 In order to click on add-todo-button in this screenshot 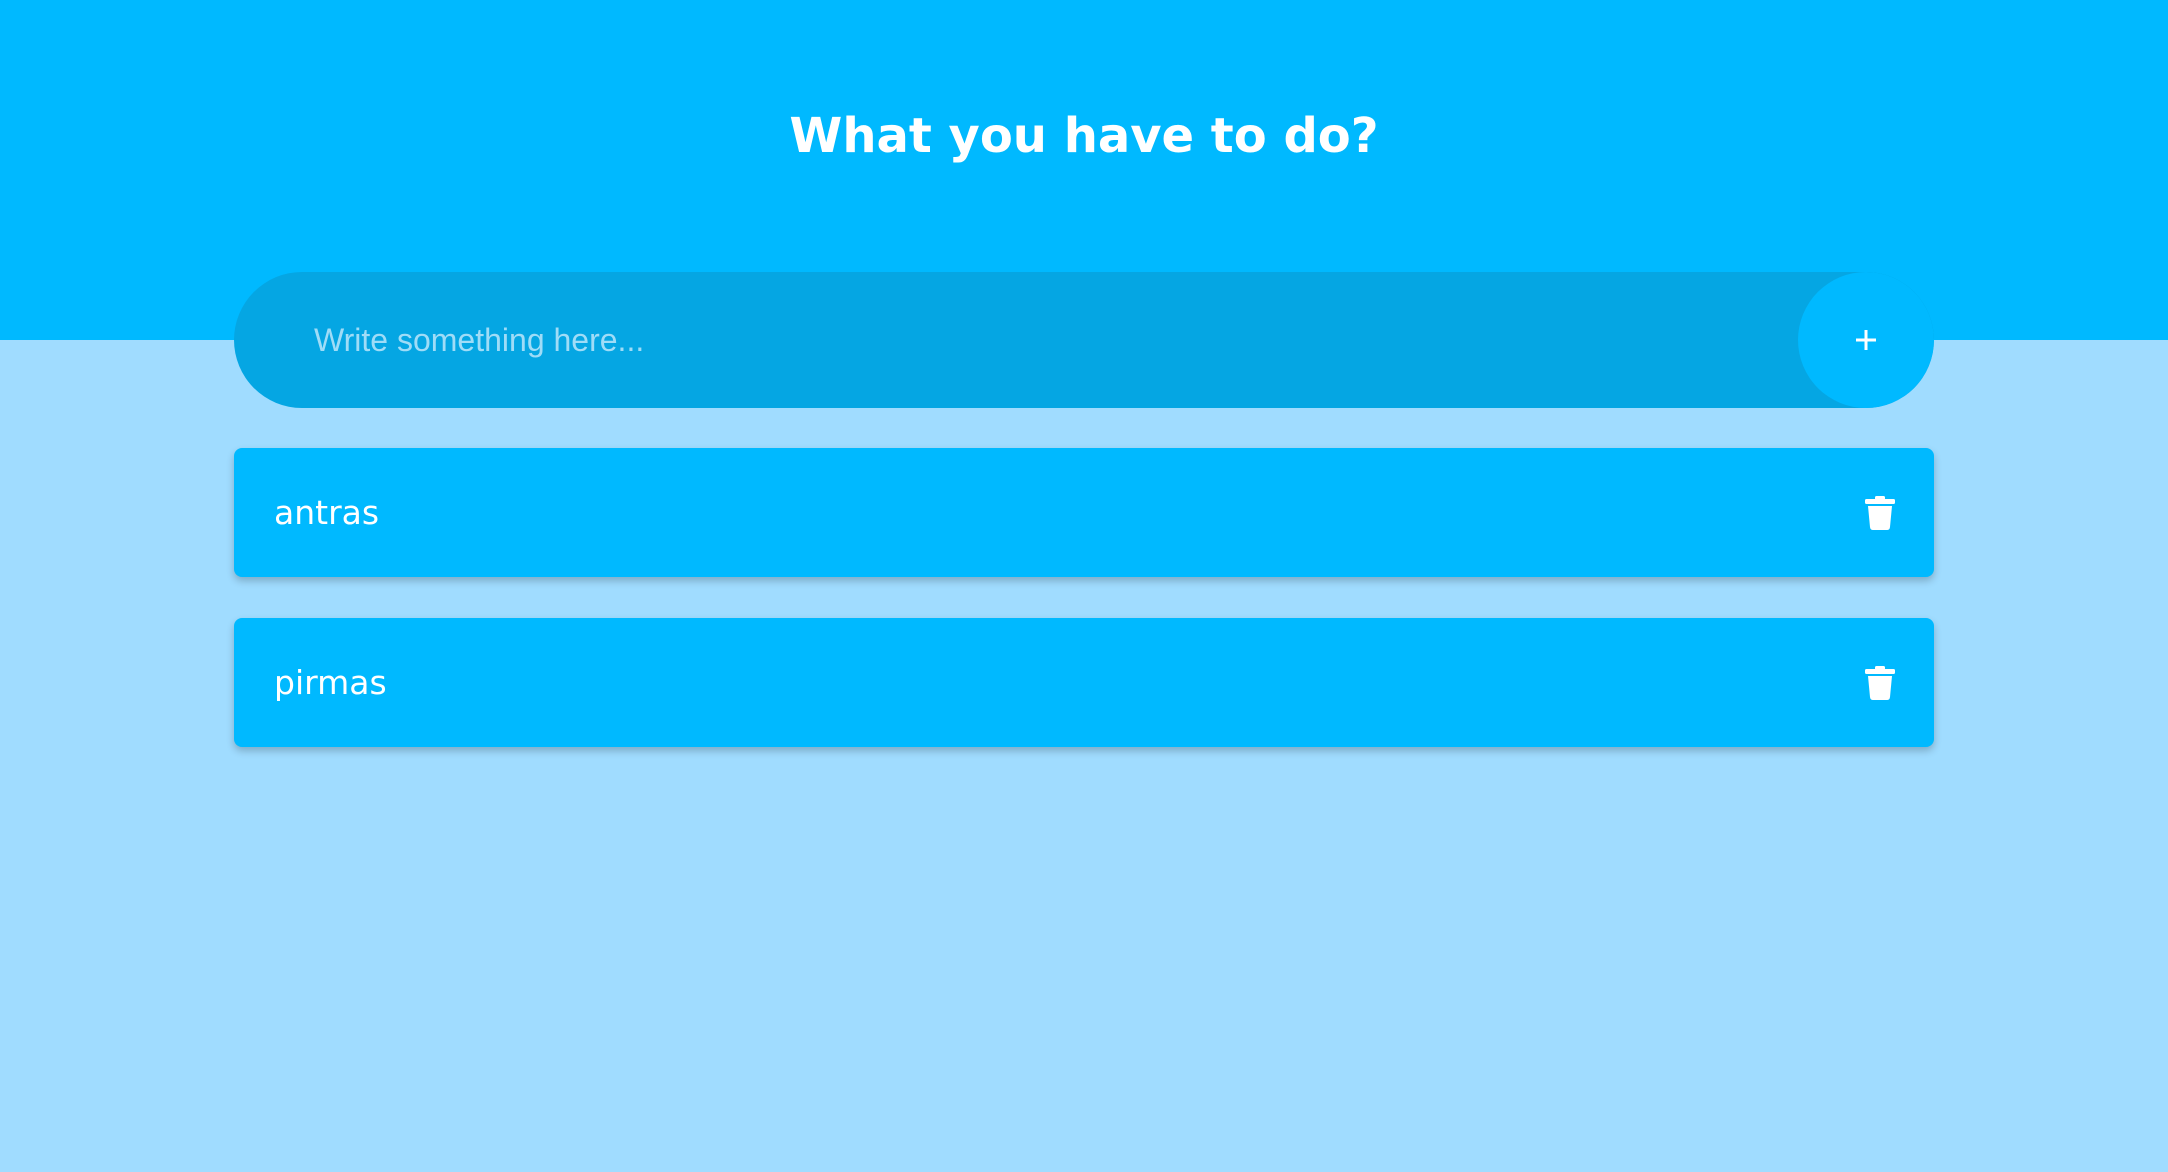, I will do `click(1866, 340)`.